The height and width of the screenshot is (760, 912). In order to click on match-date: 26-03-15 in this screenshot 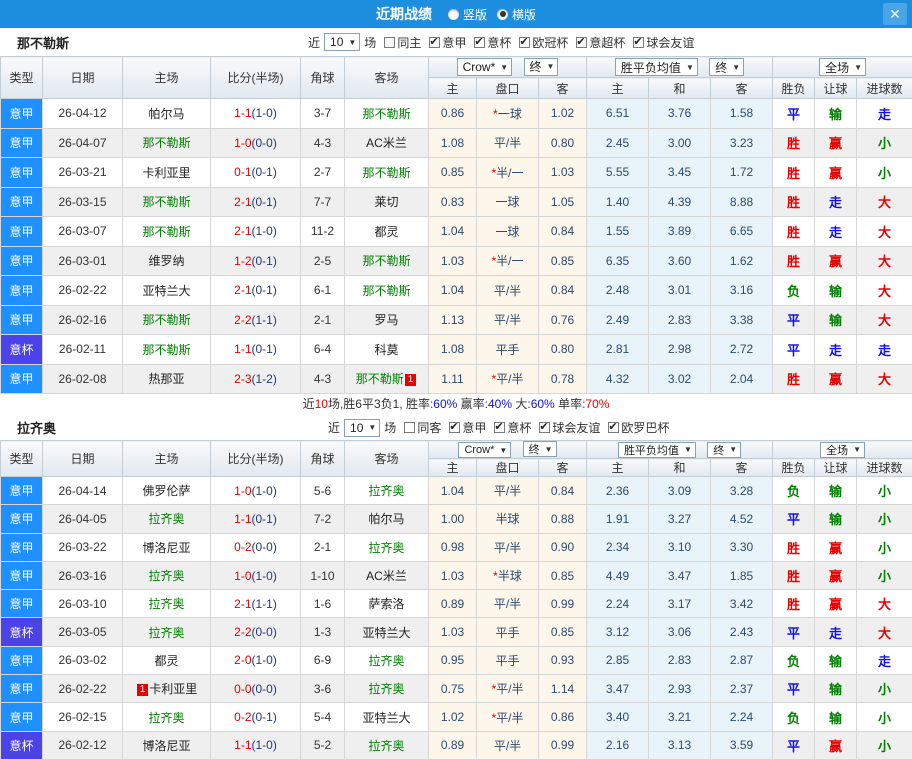, I will do `click(83, 202)`.